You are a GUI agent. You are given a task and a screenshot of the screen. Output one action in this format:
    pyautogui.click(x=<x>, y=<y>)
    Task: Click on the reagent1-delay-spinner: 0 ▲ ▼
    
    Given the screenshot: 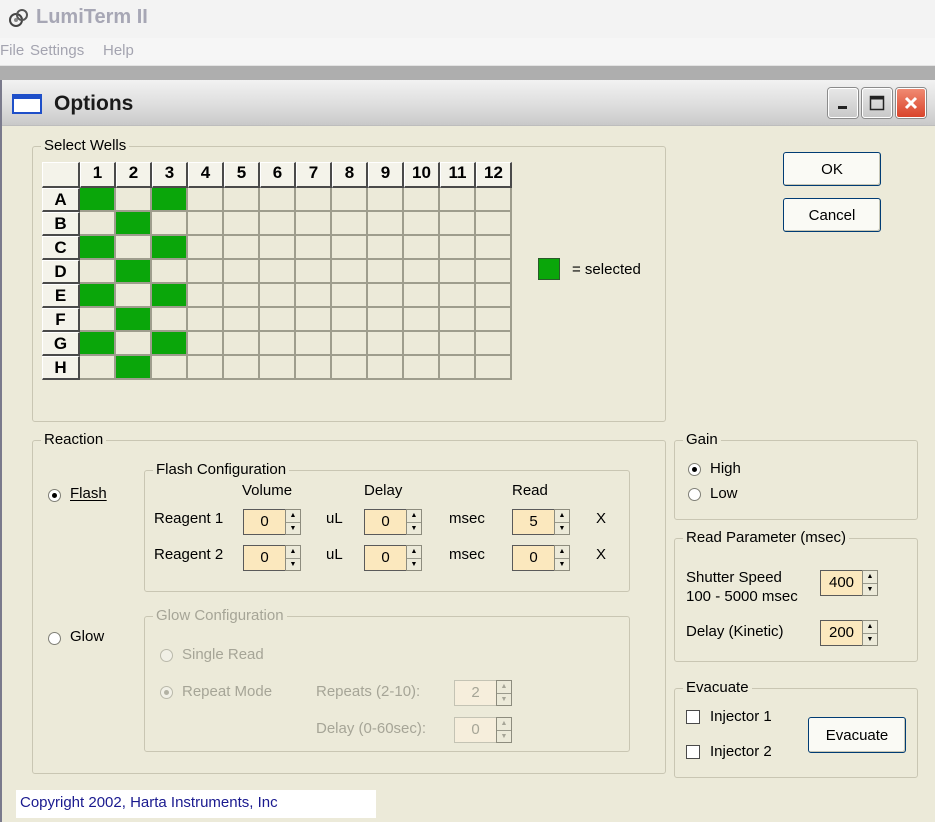 What is the action you would take?
    pyautogui.click(x=393, y=522)
    